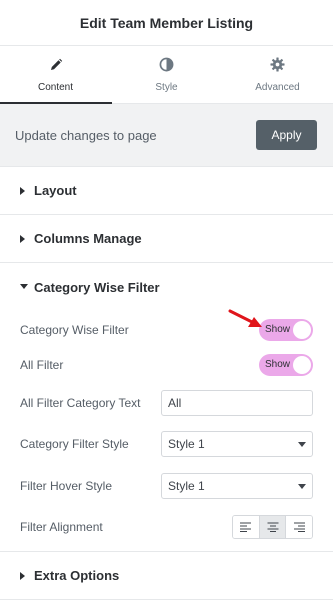 Image resolution: width=333 pixels, height=604 pixels. What do you see at coordinates (77, 575) in the screenshot?
I see `section-extra-title: Extra Options` at bounding box center [77, 575].